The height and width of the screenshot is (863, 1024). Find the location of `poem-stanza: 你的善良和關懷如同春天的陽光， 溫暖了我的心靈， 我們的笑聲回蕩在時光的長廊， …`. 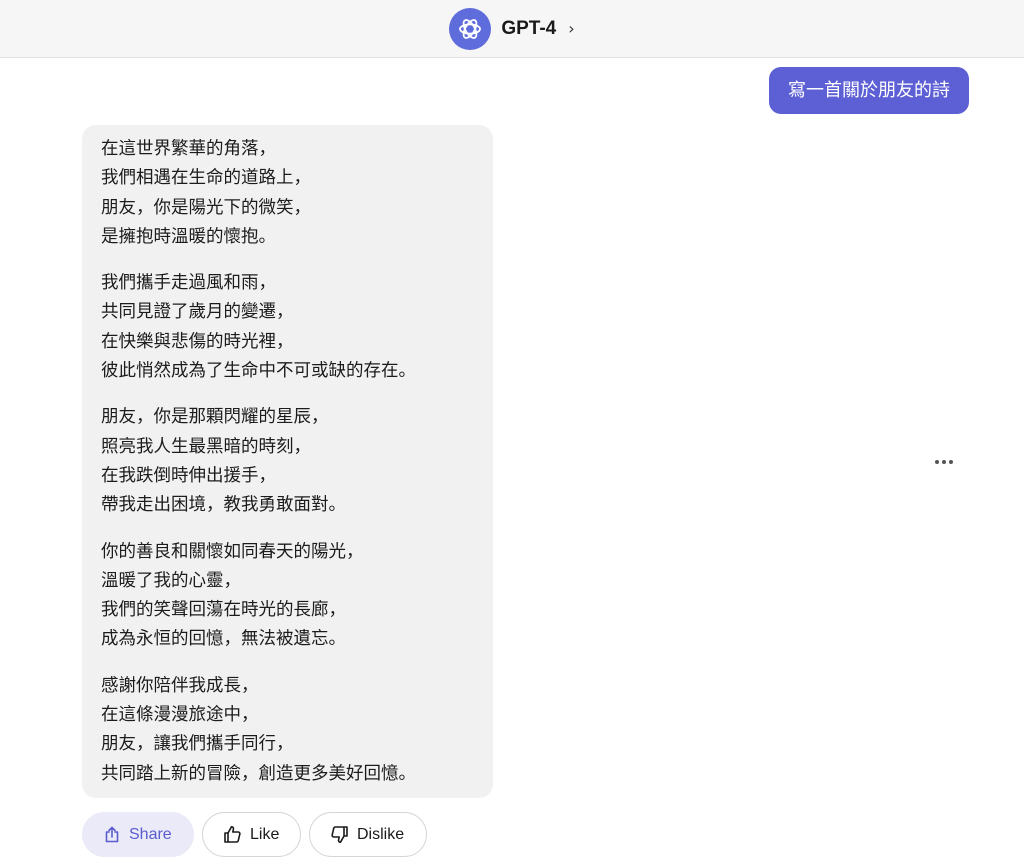

poem-stanza: 你的善良和關懷如同春天的陽光， 溫暖了我的心靈， 我們的笑聲回蕩在時光的長廊， … is located at coordinates (288, 596).